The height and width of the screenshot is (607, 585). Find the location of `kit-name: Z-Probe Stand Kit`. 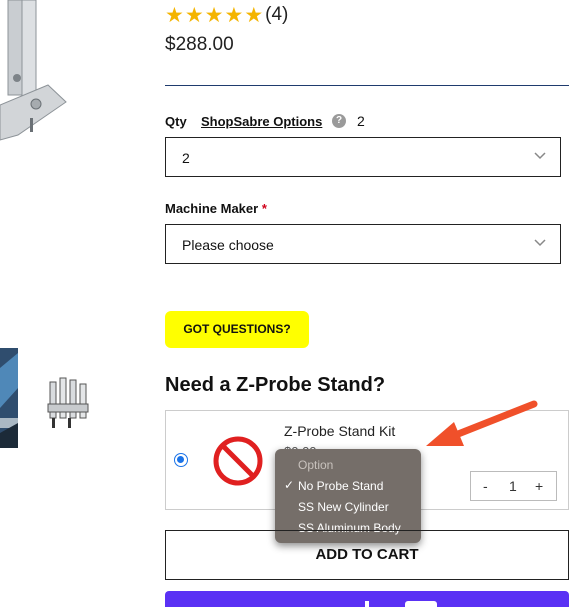

kit-name: Z-Probe Stand Kit is located at coordinates (340, 431).